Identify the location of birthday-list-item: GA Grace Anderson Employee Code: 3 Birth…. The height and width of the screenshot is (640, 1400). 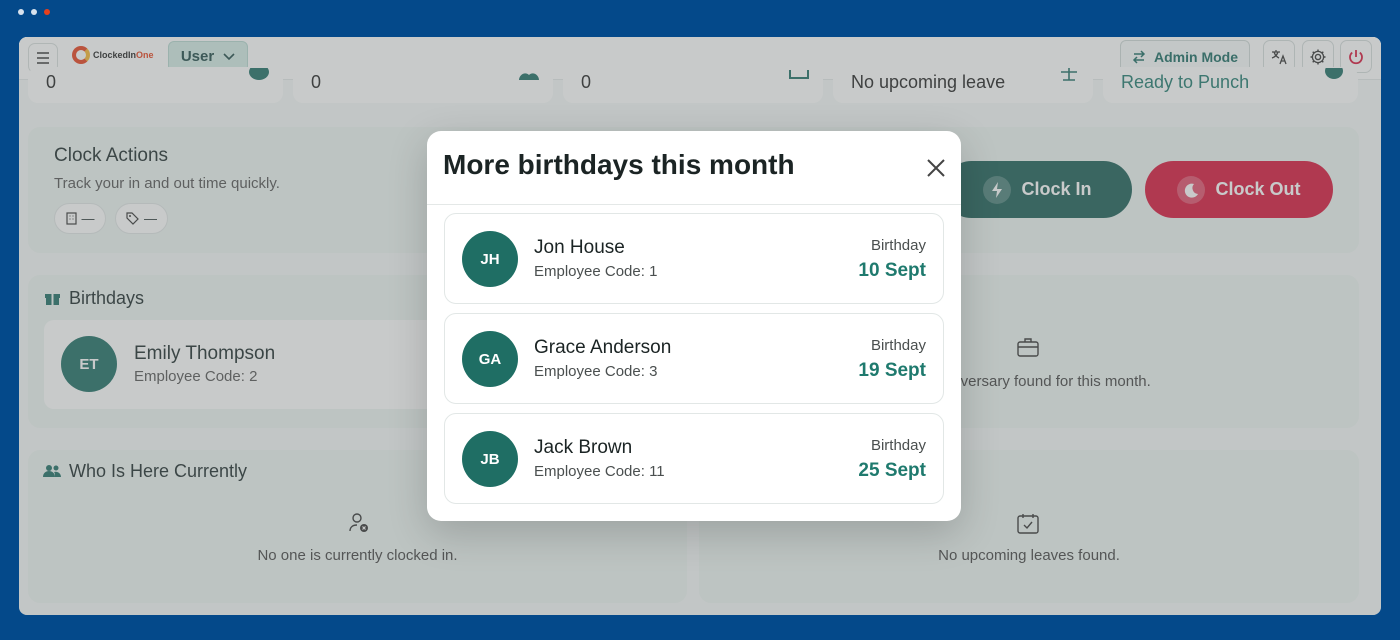
(694, 358).